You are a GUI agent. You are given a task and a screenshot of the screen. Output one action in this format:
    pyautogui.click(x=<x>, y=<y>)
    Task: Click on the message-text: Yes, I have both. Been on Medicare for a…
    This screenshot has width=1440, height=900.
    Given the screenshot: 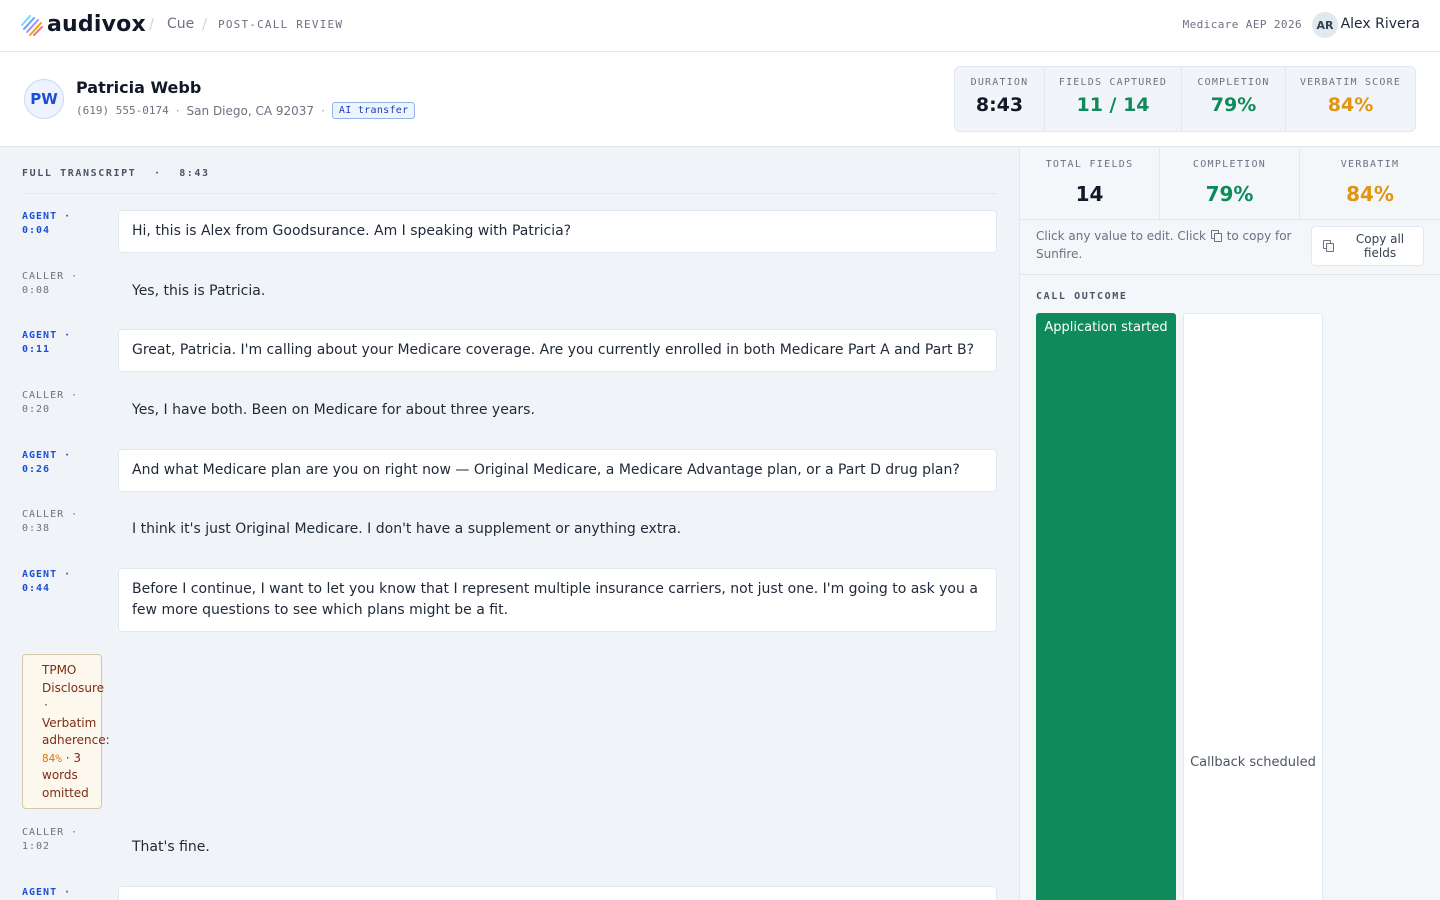 What is the action you would take?
    pyautogui.click(x=333, y=410)
    